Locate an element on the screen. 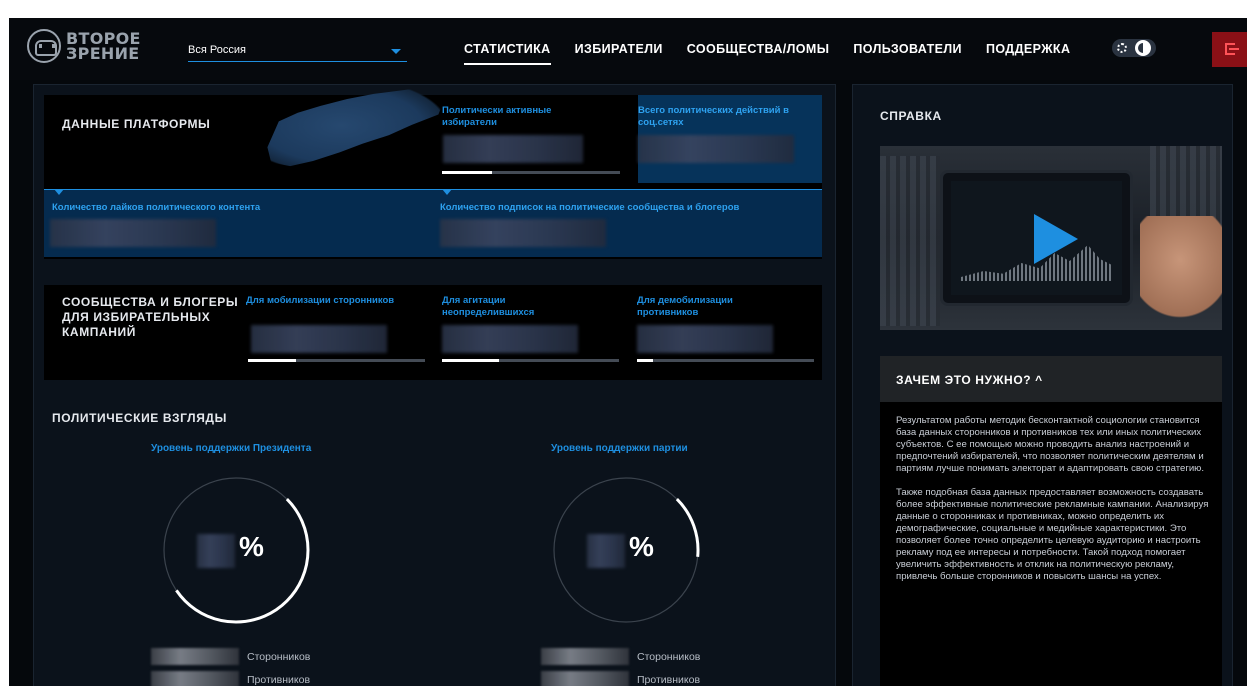 This screenshot has height=686, width=1247. political-views-title: ПОЛИТИЧЕСКИЕ ВЗГЛЯДЫ is located at coordinates (139, 418).